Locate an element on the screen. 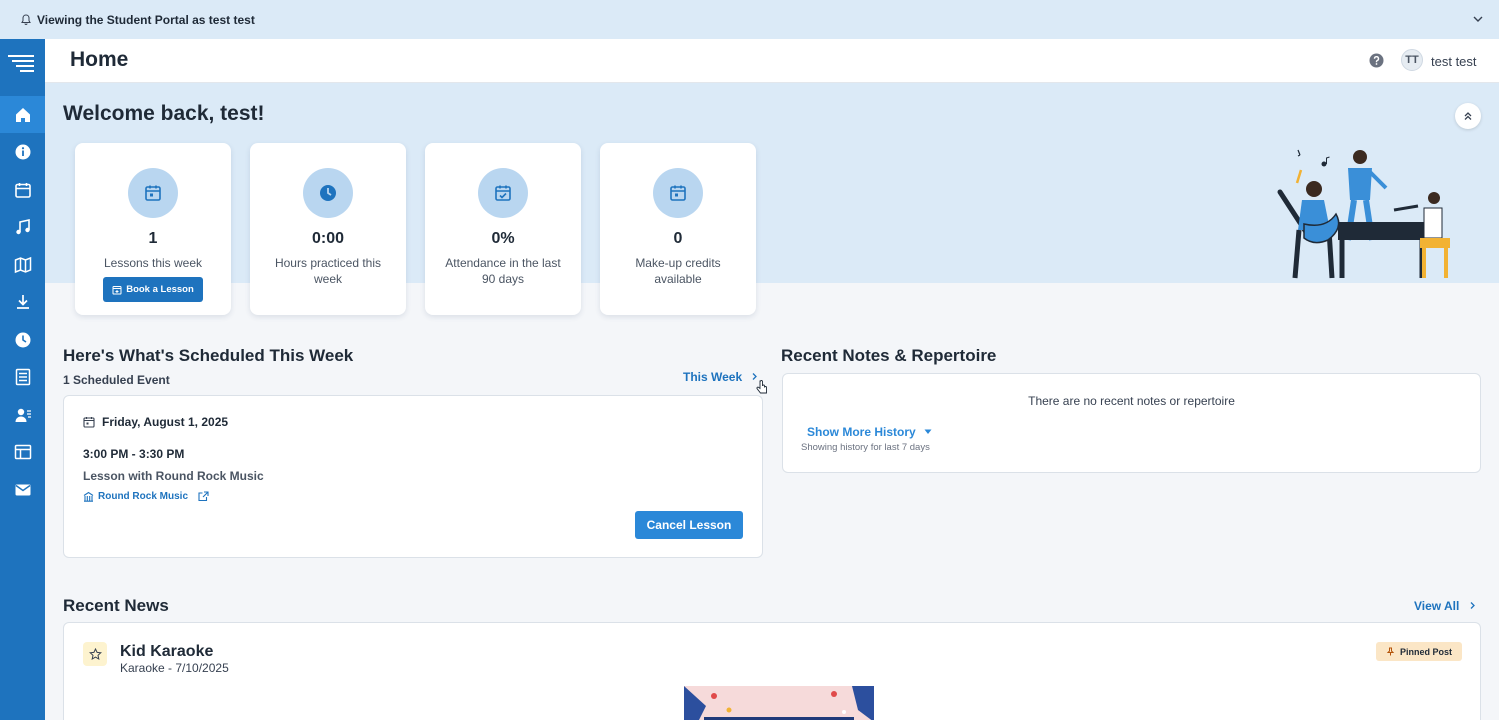 The width and height of the screenshot is (1499, 720). stat-card-attendance: 0% Attendance in the last 90 days is located at coordinates (503, 229).